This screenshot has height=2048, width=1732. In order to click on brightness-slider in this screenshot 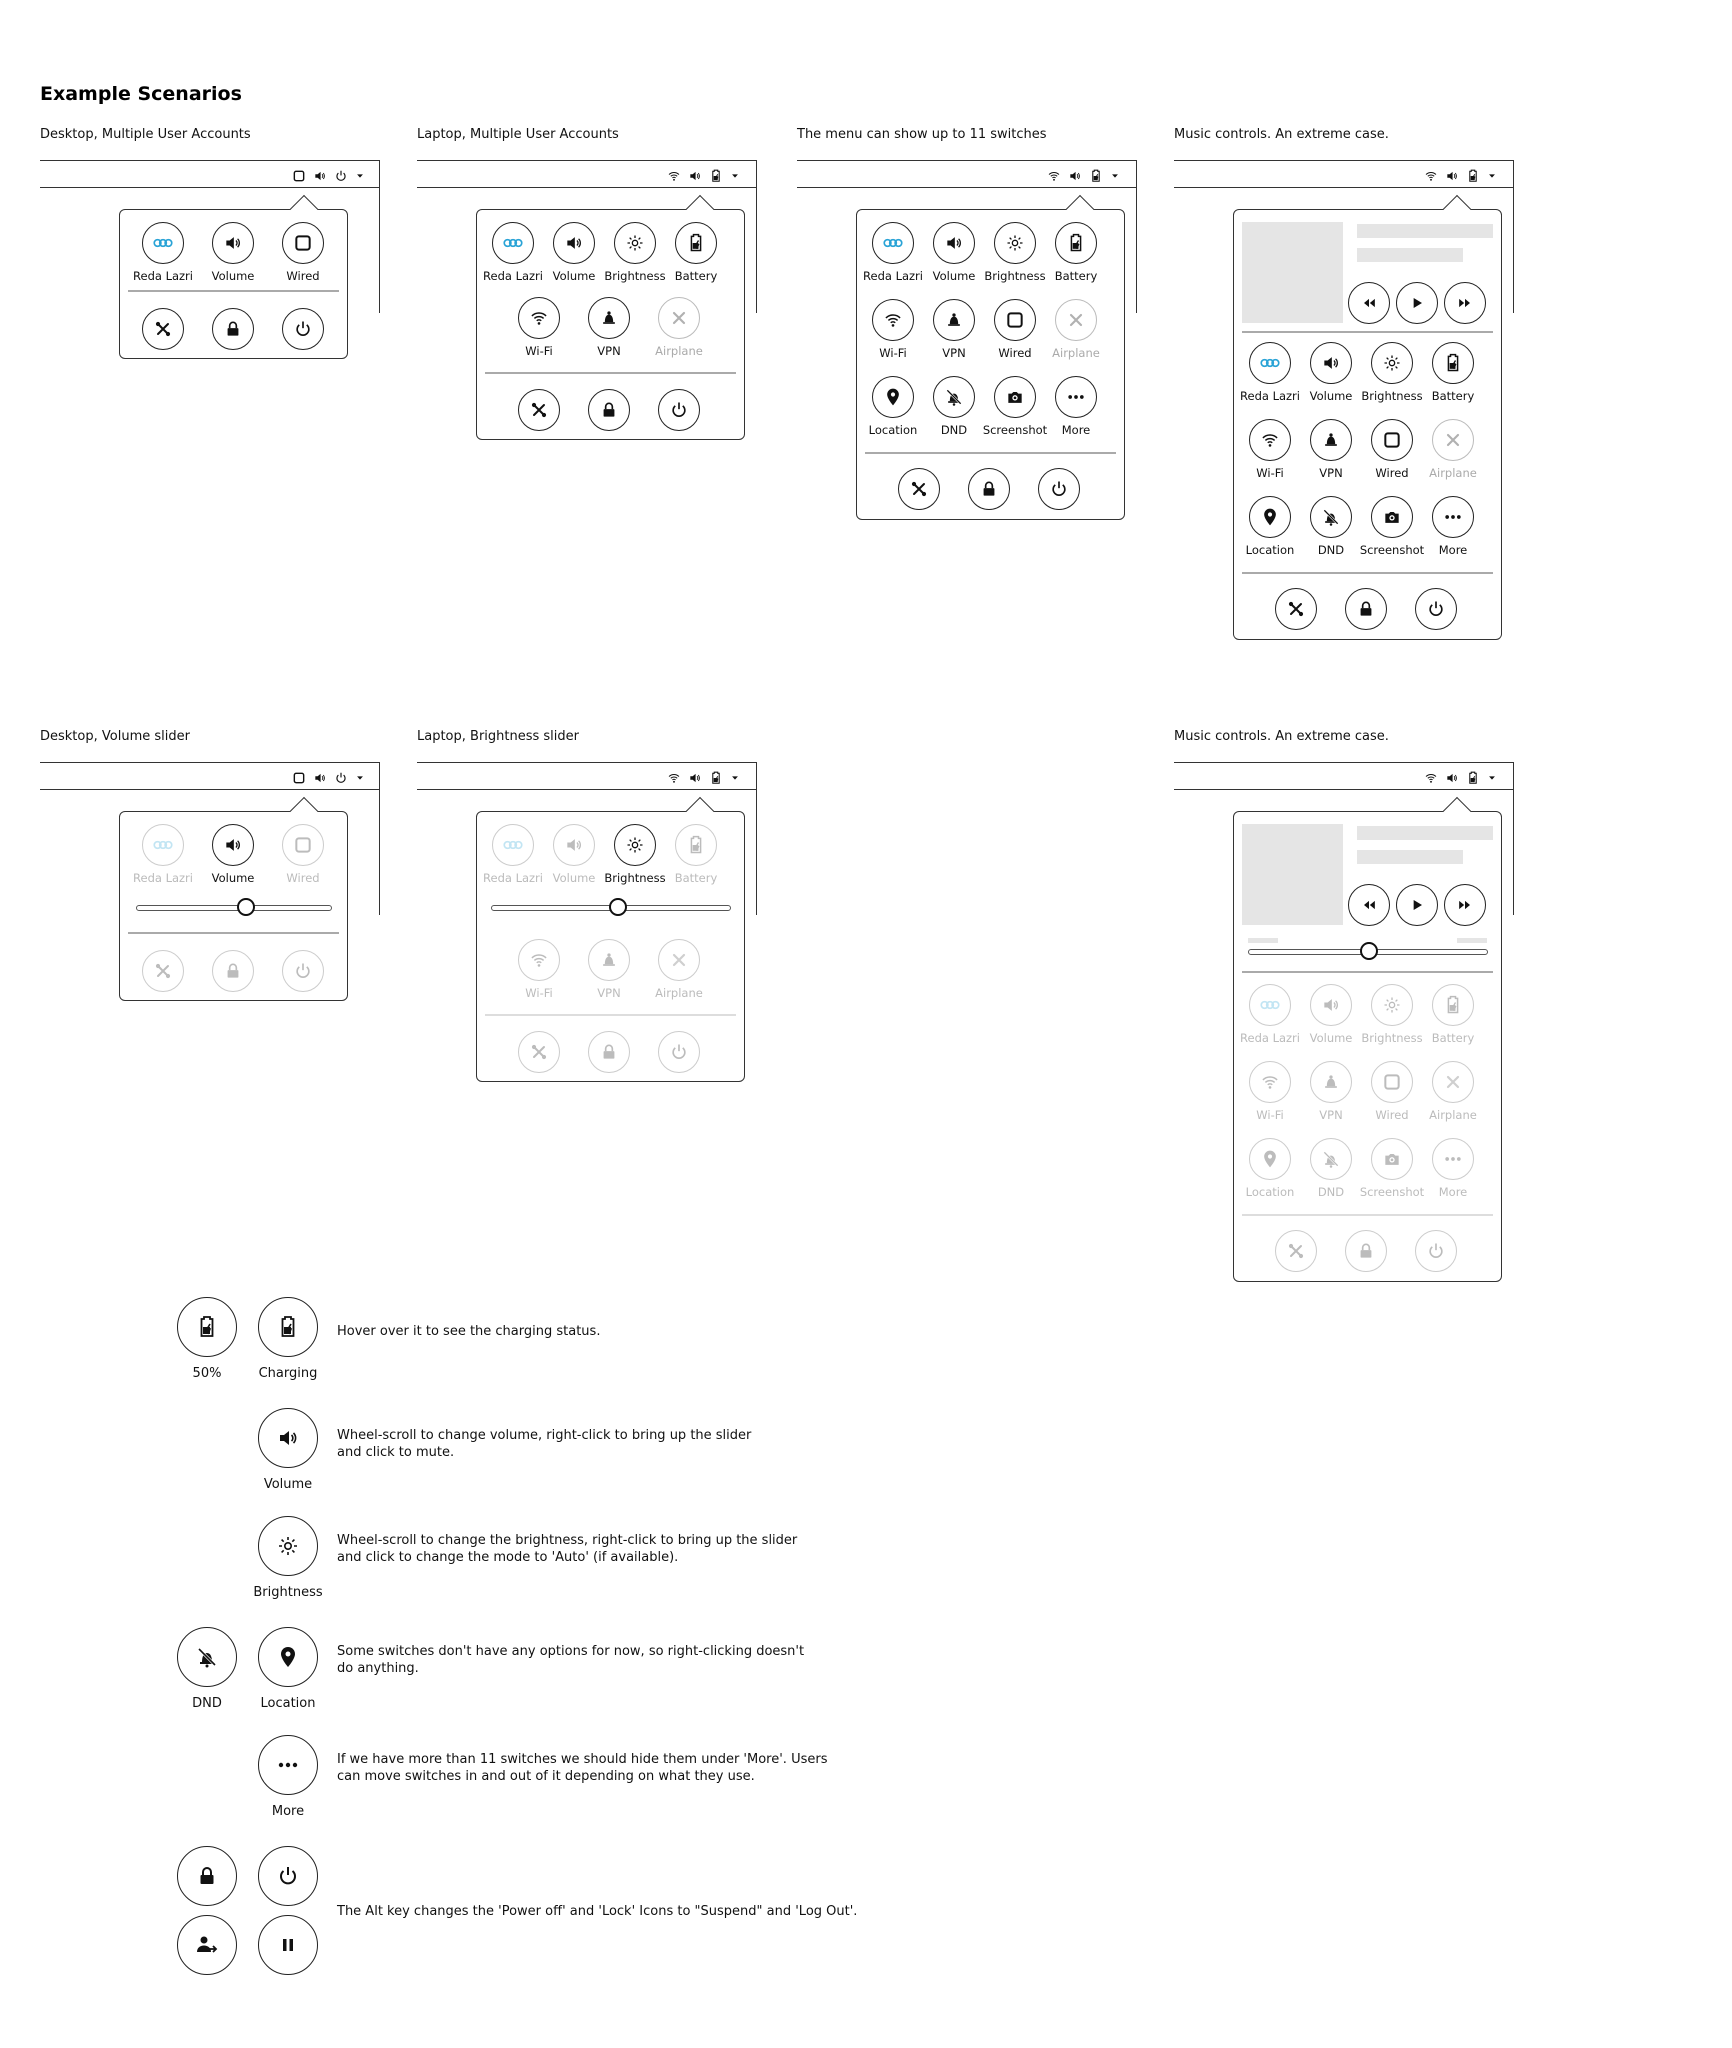, I will do `click(611, 907)`.